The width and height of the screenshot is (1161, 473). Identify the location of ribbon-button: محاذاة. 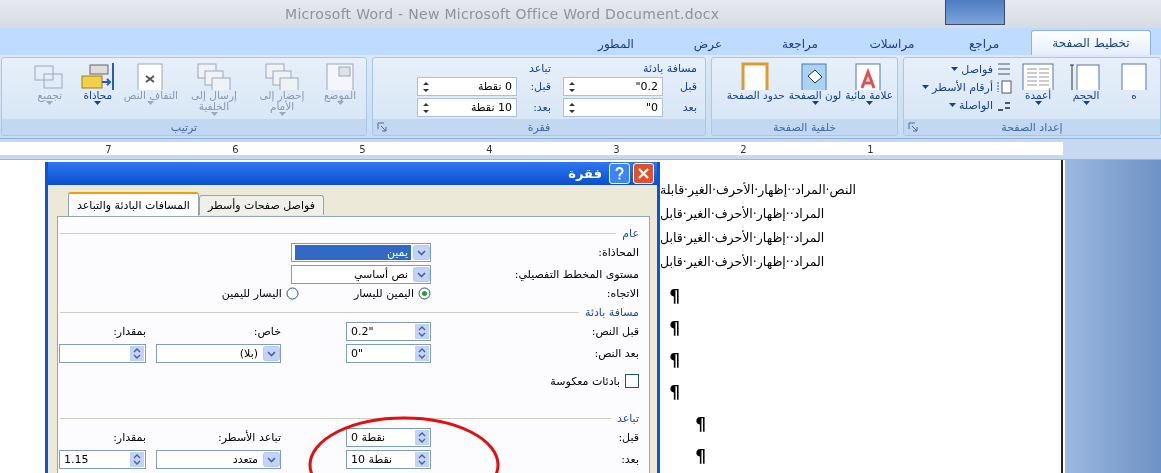
(97, 83).